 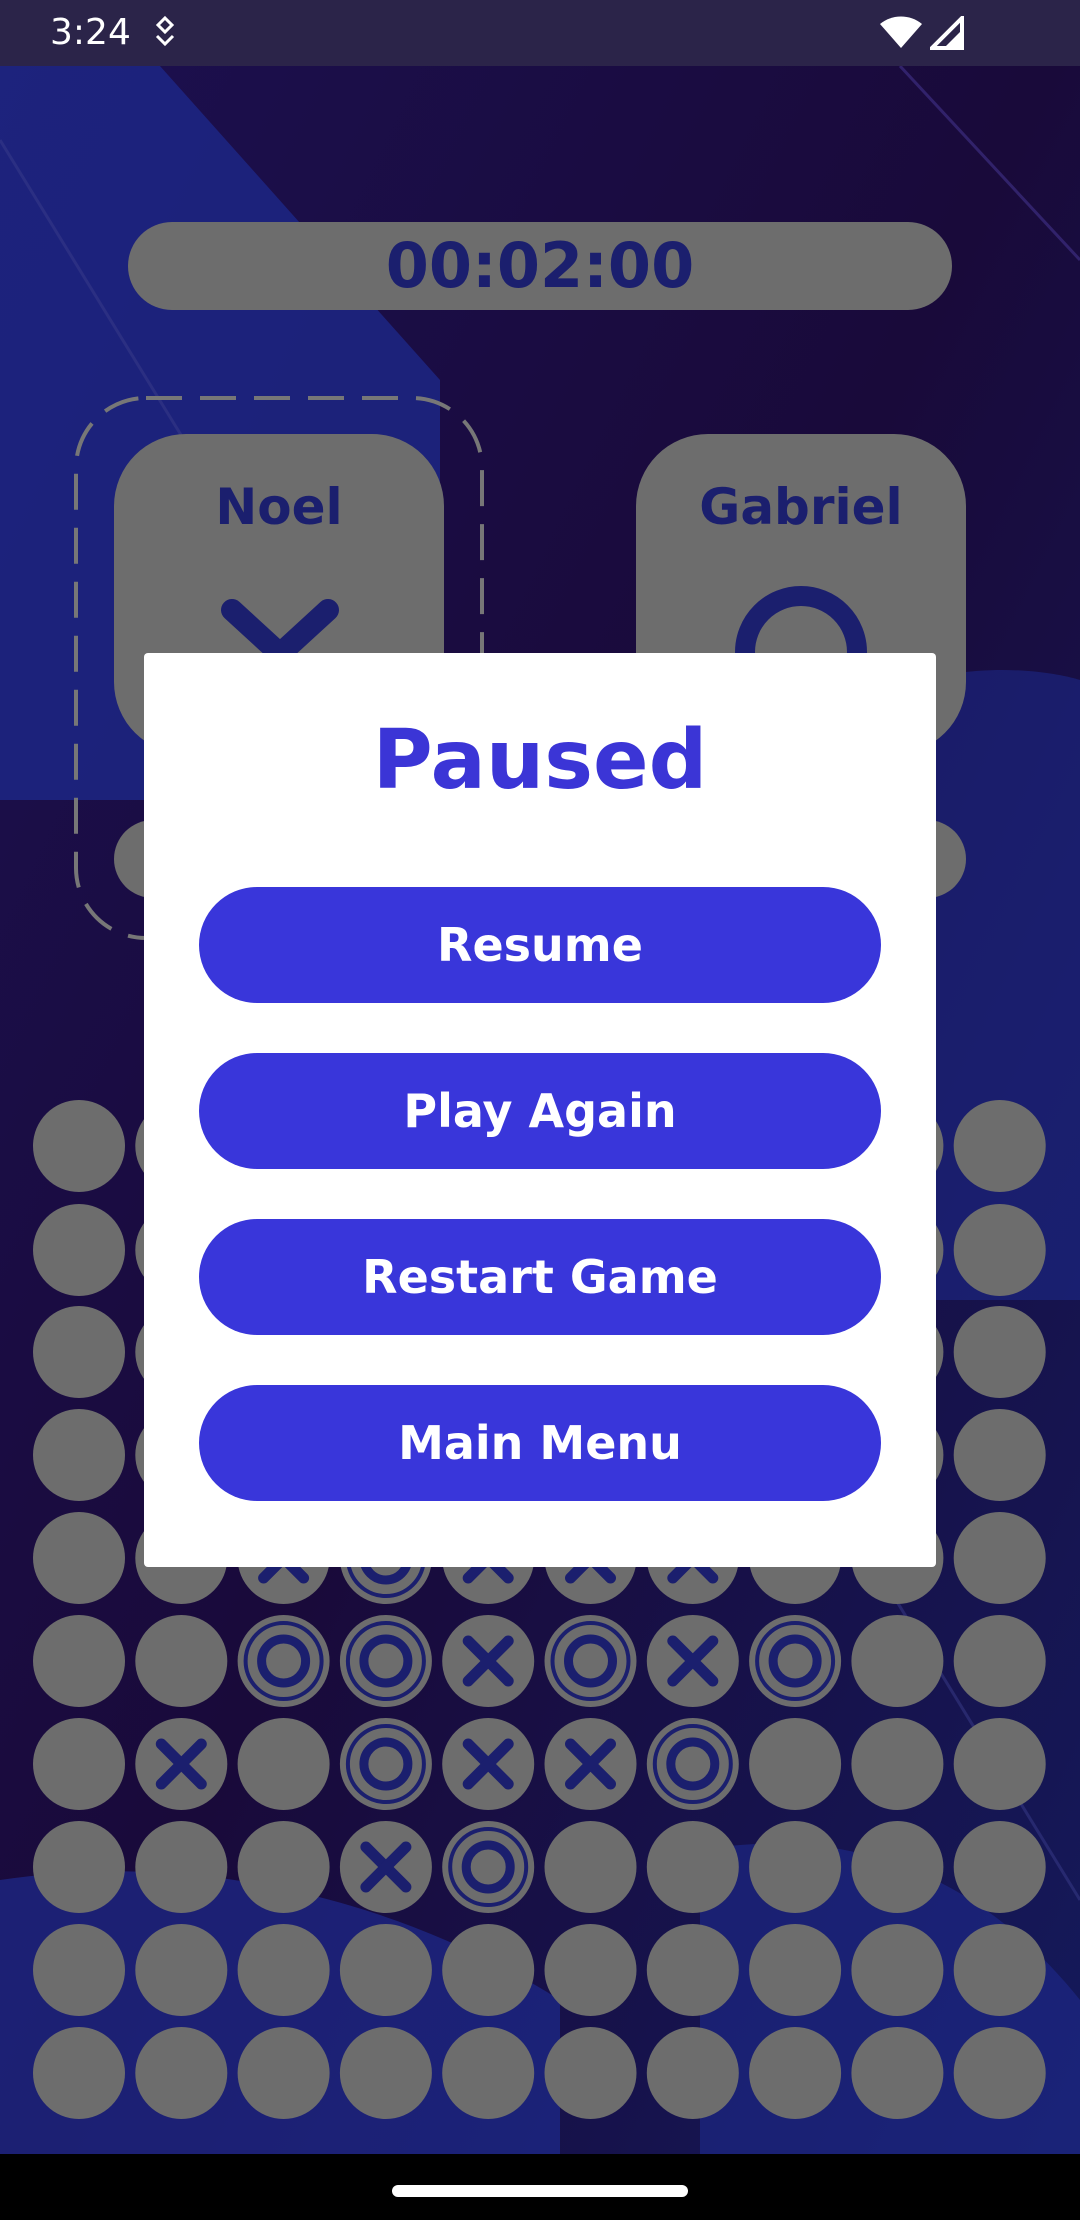 What do you see at coordinates (90, 32) in the screenshot?
I see `status-time: 3:24` at bounding box center [90, 32].